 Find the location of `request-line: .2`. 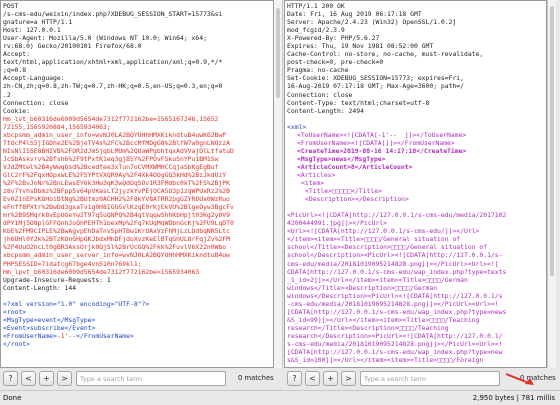

request-line: .2 is located at coordinates (7, 94).